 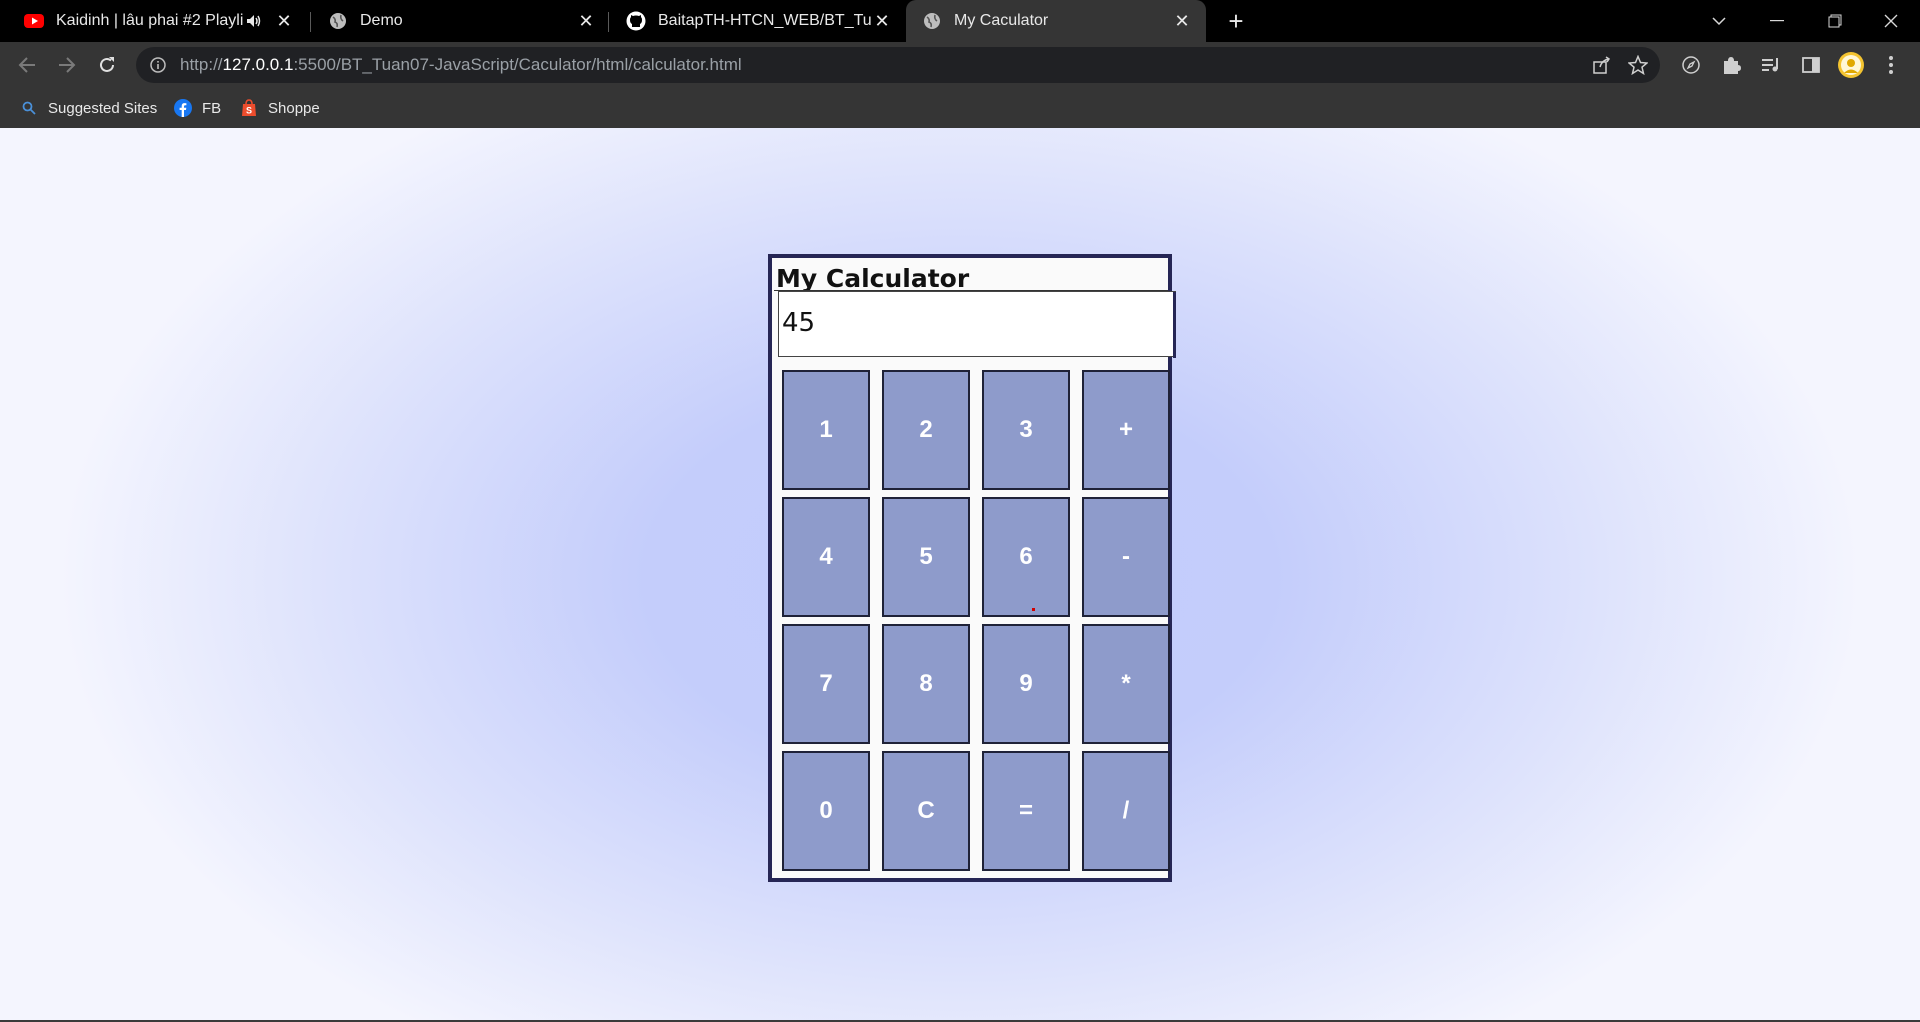 I want to click on url-scheme: http://, so click(x=201, y=64).